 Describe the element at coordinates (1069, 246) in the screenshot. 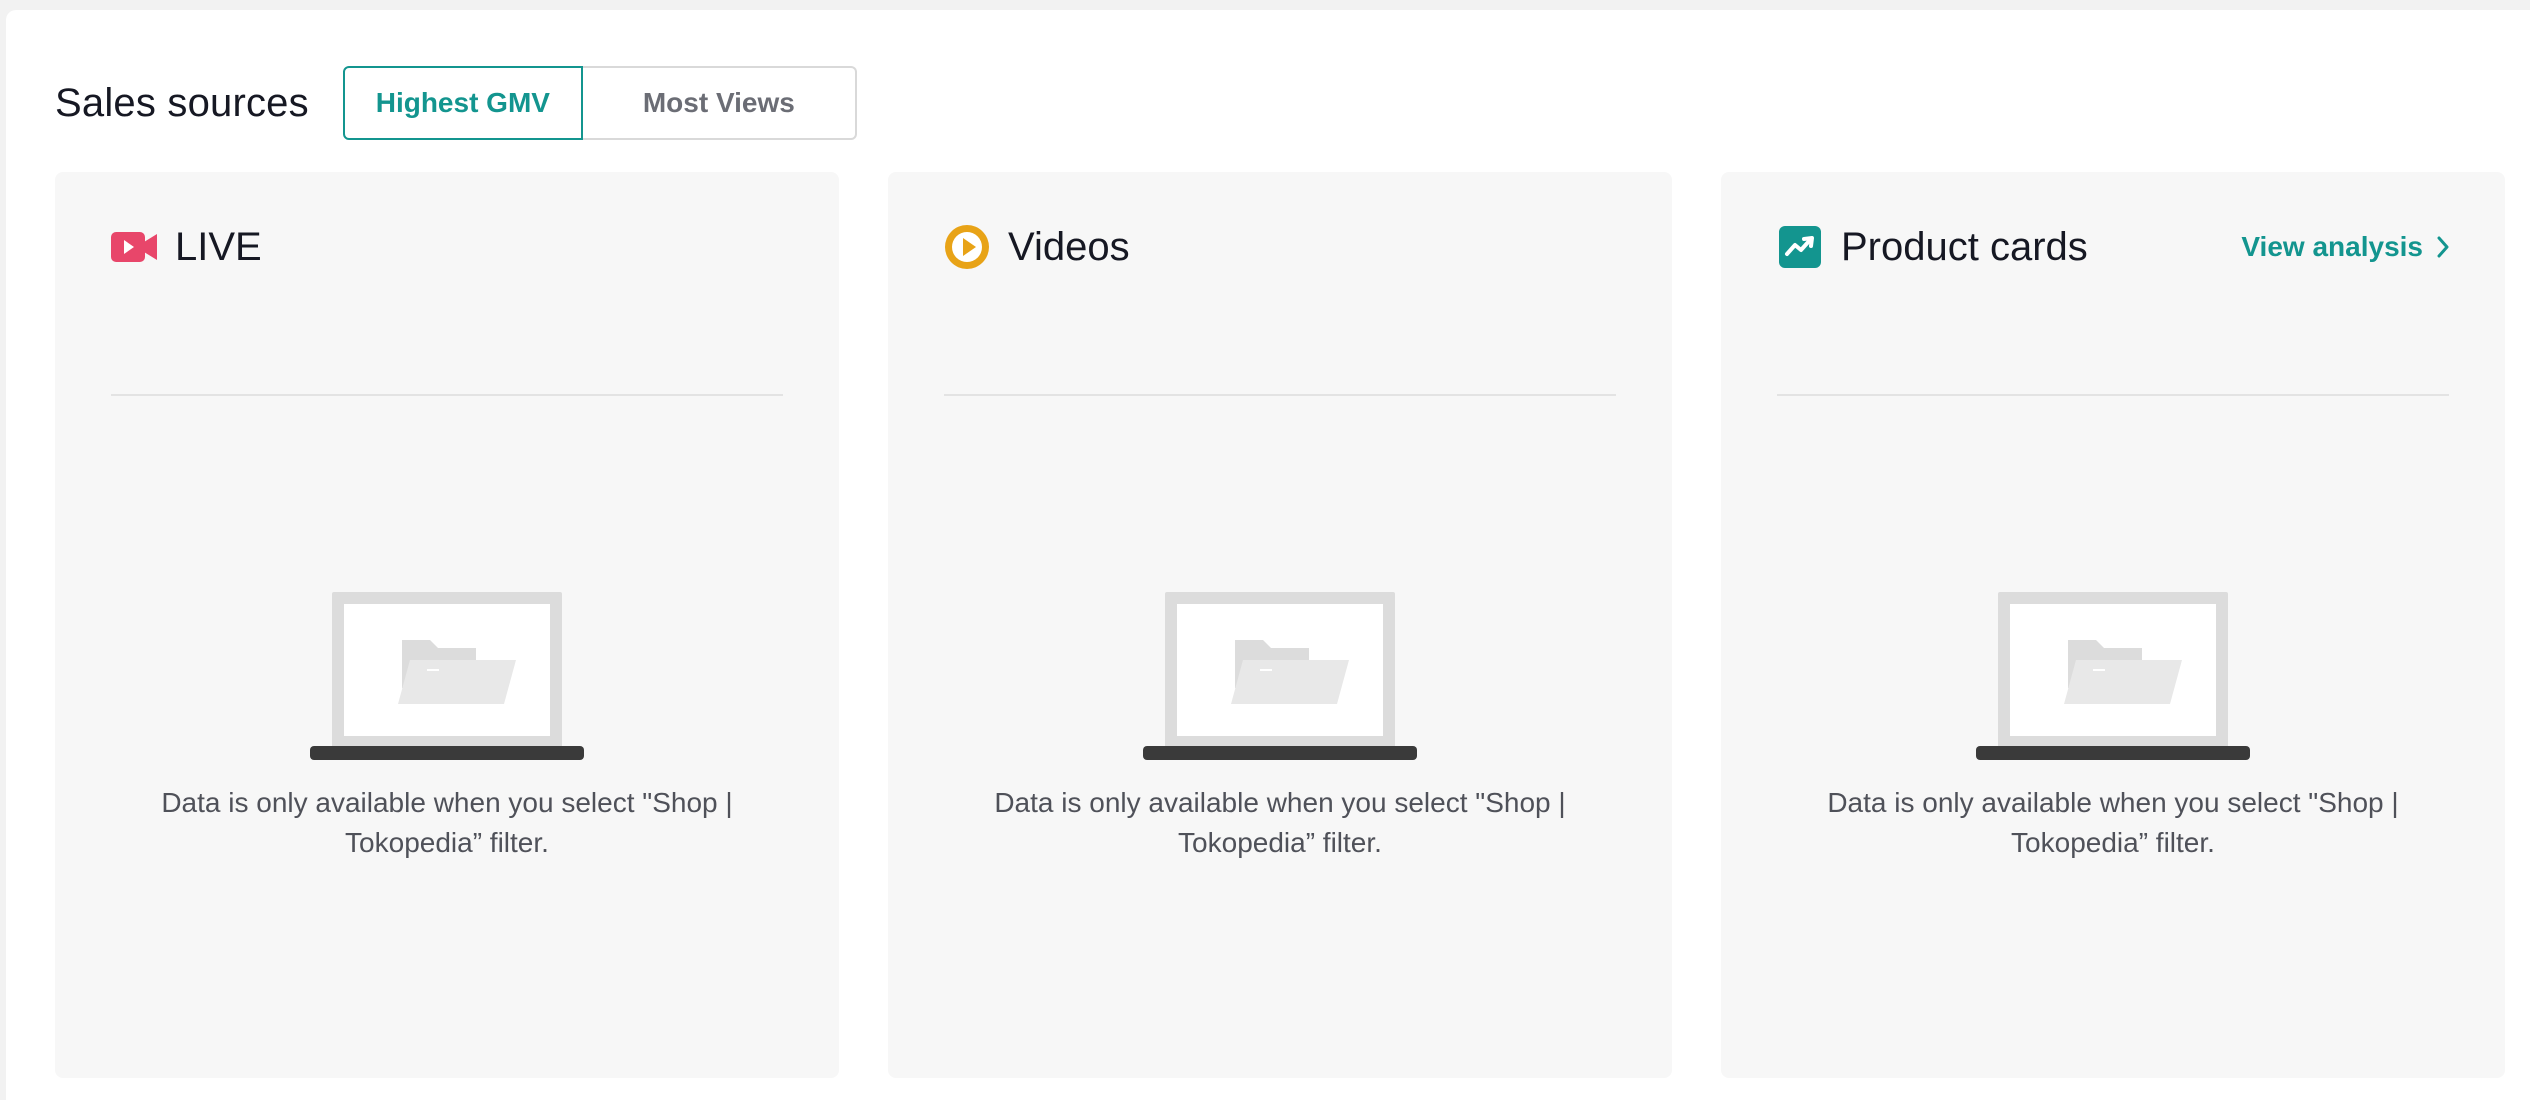

I see `card-title: Videos` at that location.